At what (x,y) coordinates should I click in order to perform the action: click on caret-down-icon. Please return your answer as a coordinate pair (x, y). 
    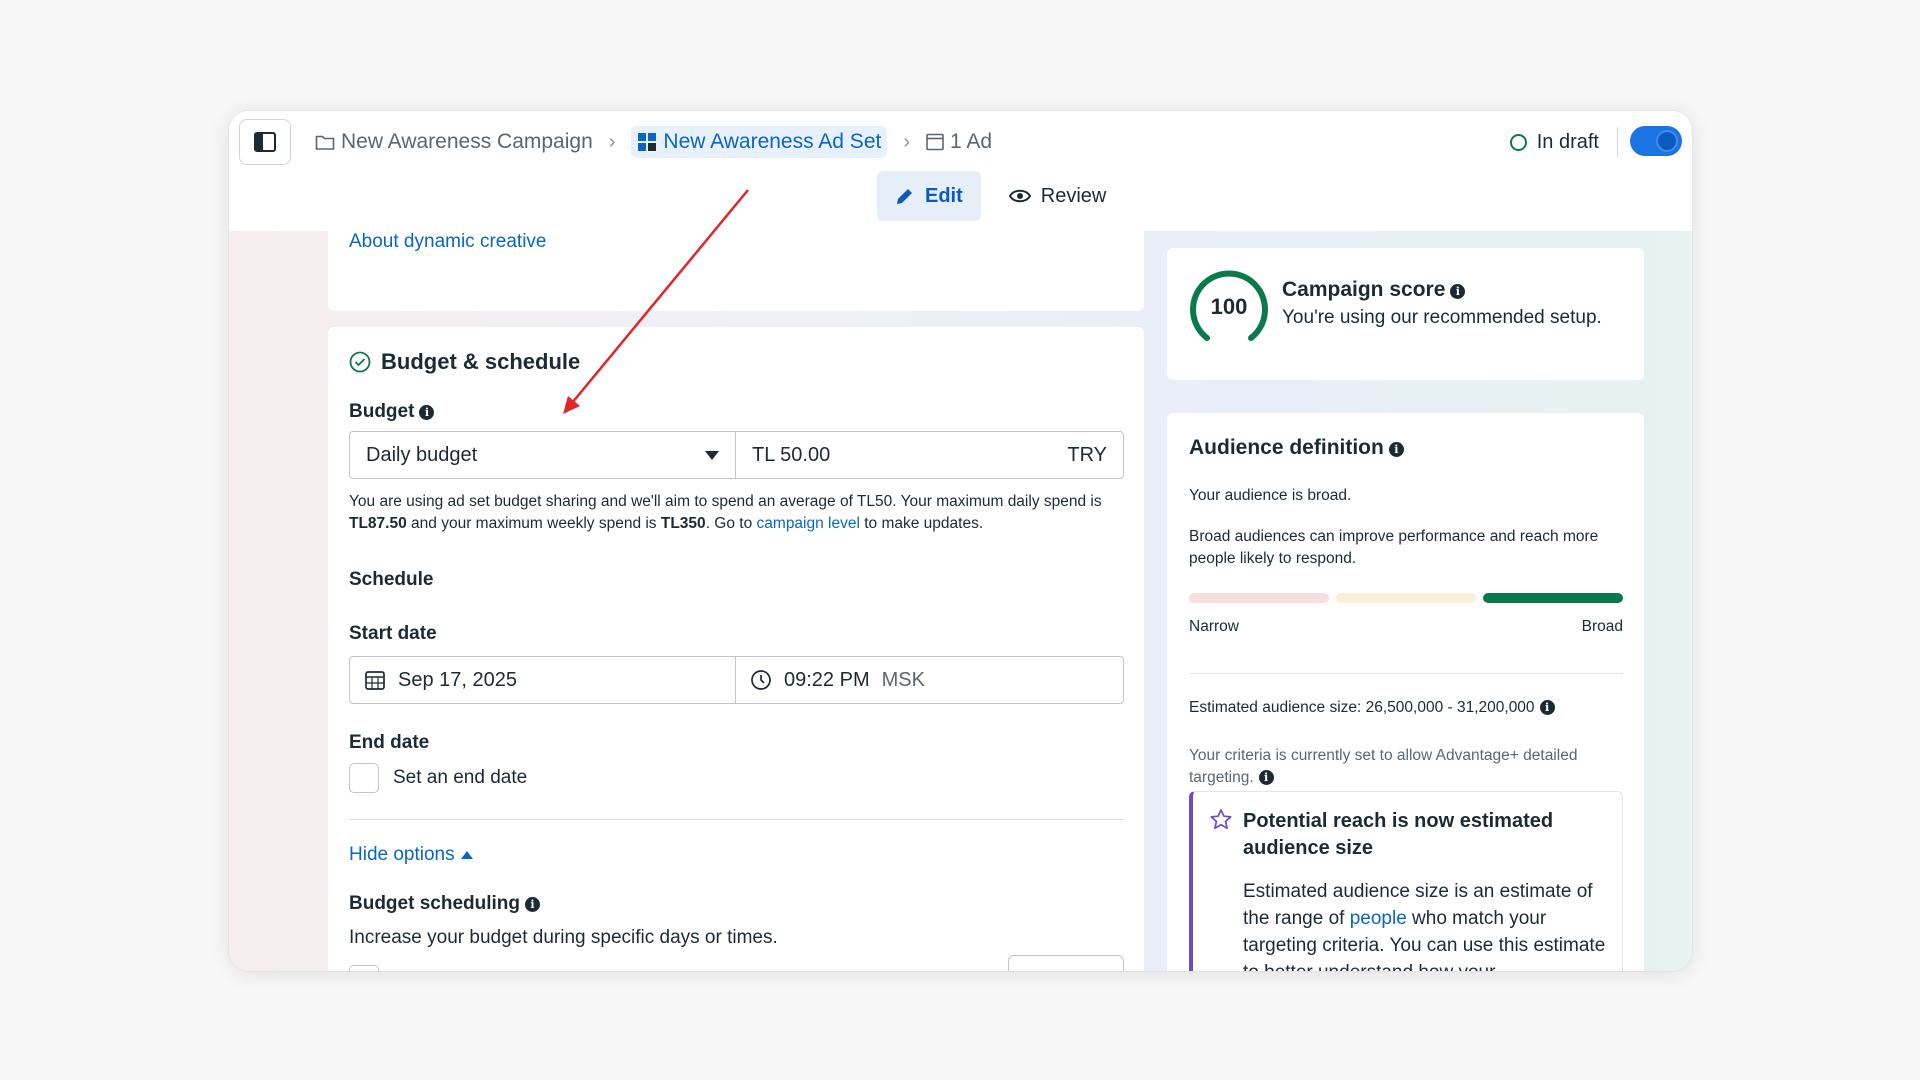
    Looking at the image, I should click on (712, 455).